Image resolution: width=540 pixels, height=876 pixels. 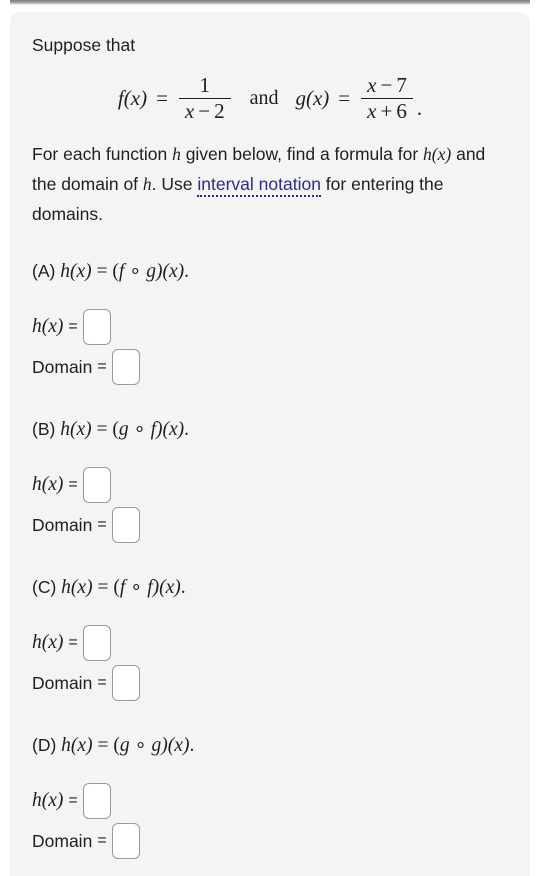 I want to click on chrome-strip-right-cap, so click(x=535, y=2).